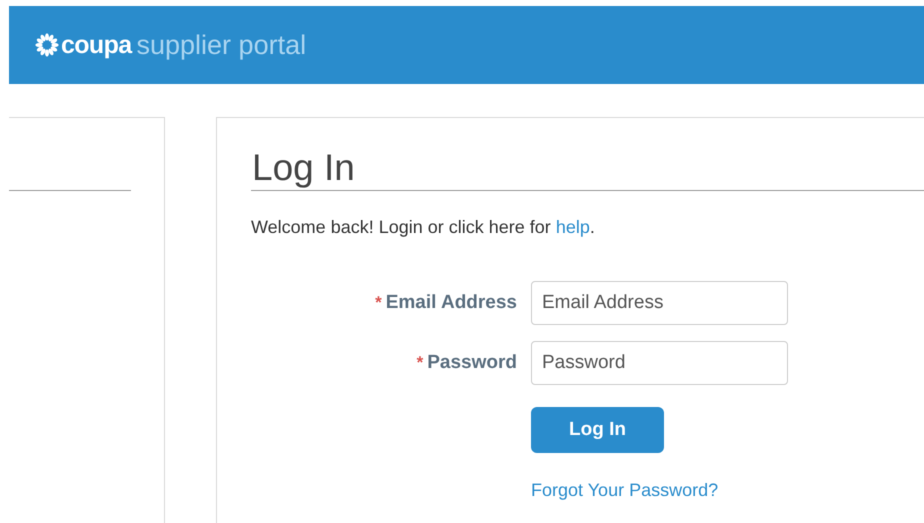  What do you see at coordinates (96, 45) in the screenshot?
I see `brand-name: coupa` at bounding box center [96, 45].